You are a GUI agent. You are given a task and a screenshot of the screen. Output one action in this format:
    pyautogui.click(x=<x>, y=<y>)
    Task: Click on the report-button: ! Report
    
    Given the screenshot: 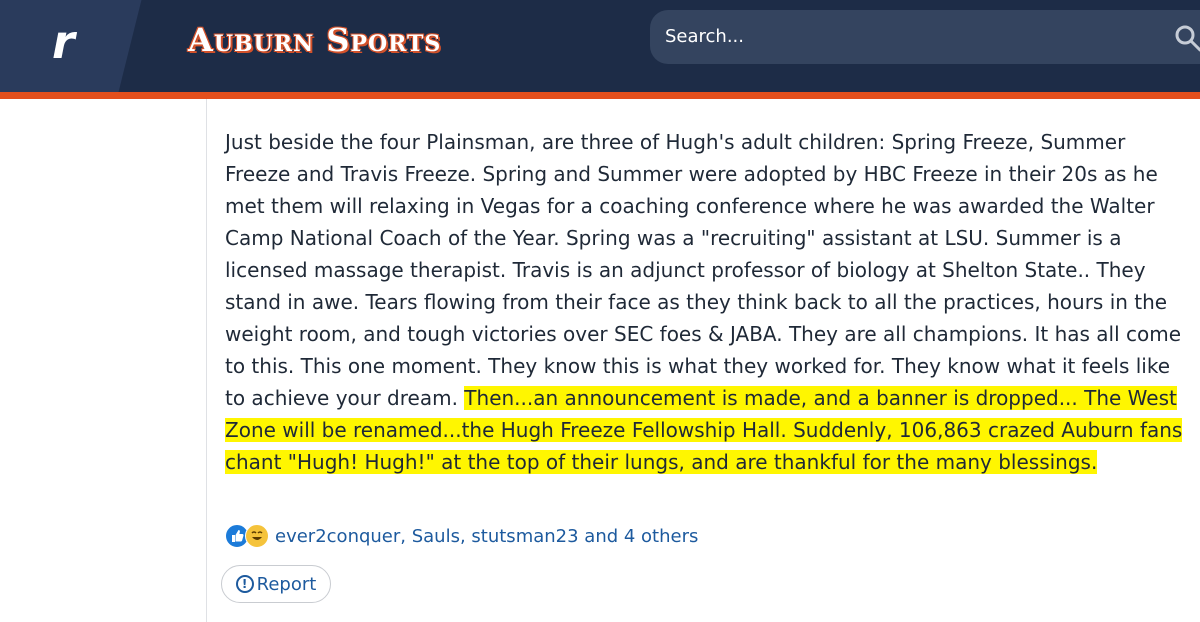 What is the action you would take?
    pyautogui.click(x=276, y=584)
    